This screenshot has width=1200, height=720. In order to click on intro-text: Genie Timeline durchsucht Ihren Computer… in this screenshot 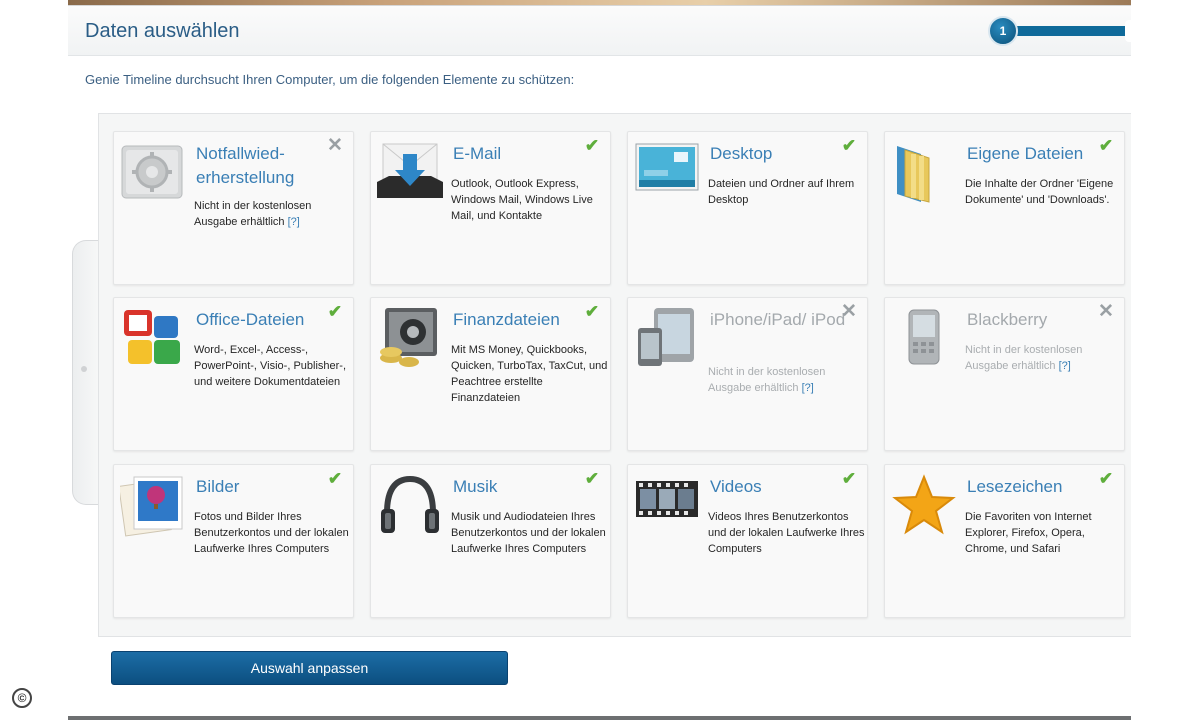, I will do `click(330, 79)`.